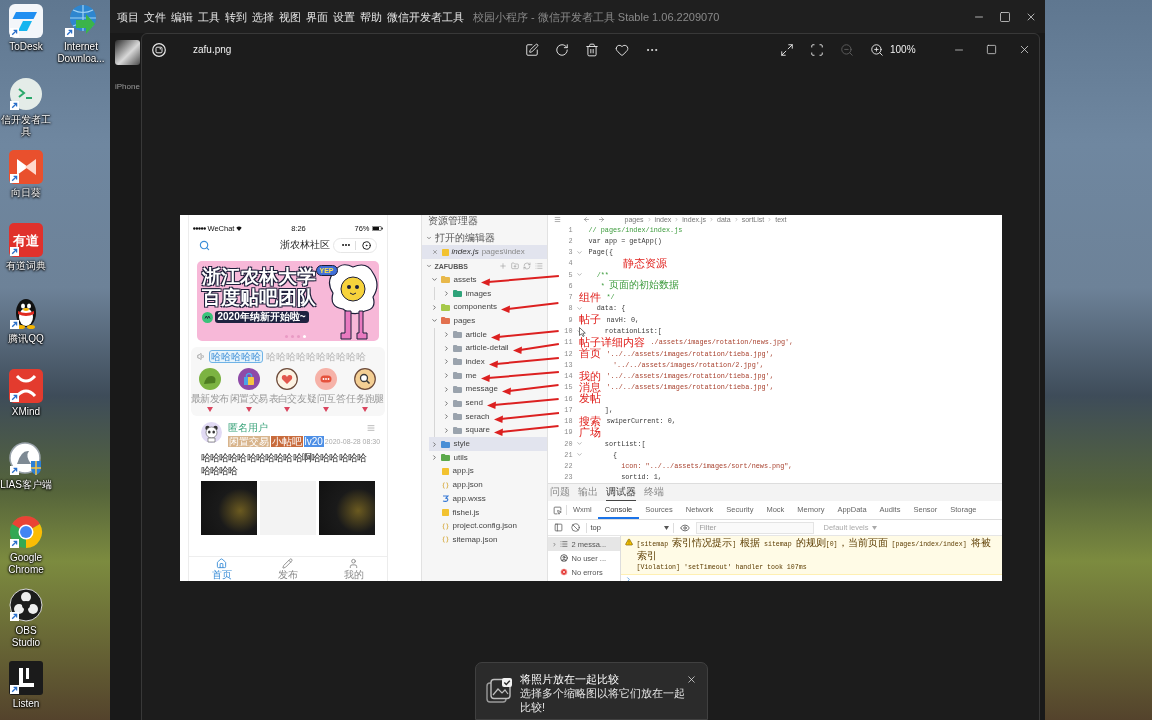  What do you see at coordinates (463, 362) in the screenshot?
I see `tree-item: index` at bounding box center [463, 362].